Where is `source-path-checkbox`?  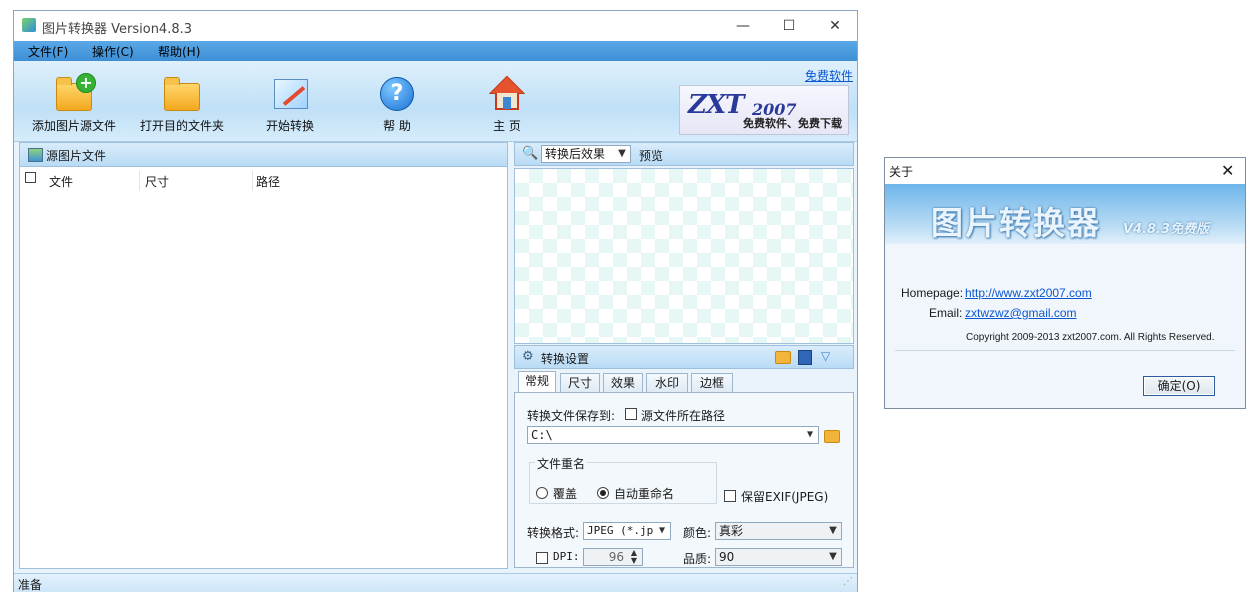 source-path-checkbox is located at coordinates (631, 414).